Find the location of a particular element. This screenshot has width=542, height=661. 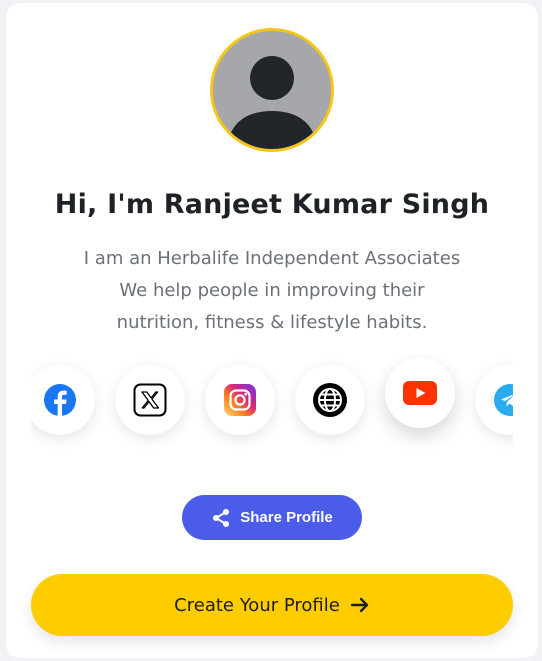

website-link is located at coordinates (330, 400).